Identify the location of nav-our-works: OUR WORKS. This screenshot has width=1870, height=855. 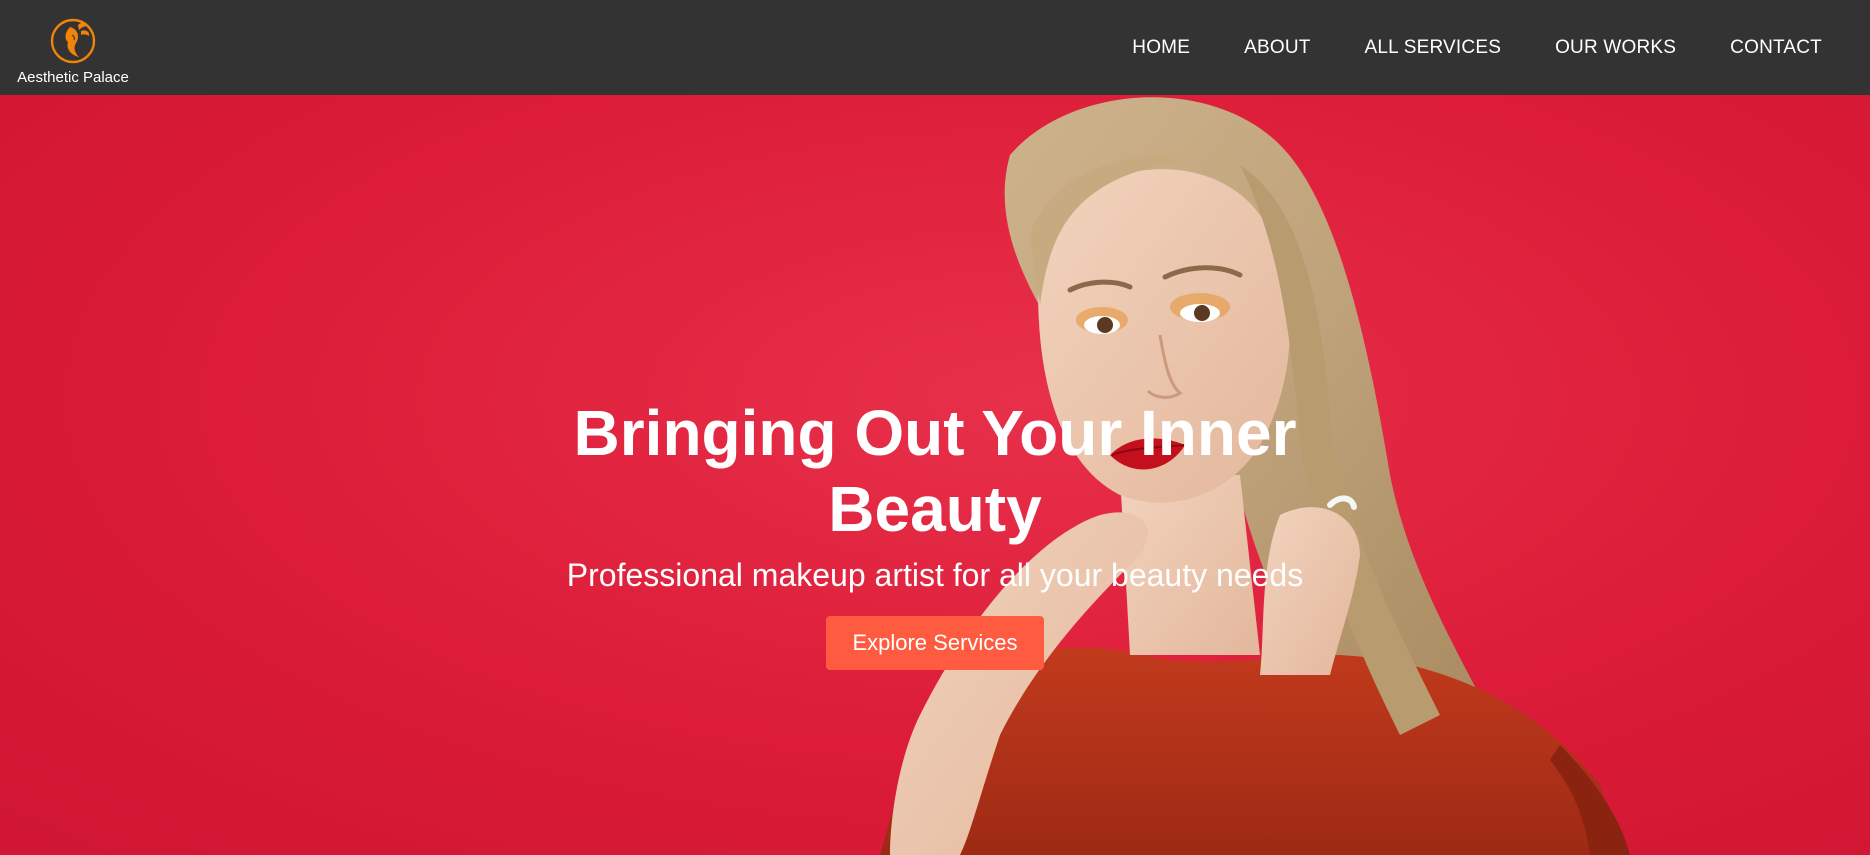
(1615, 48).